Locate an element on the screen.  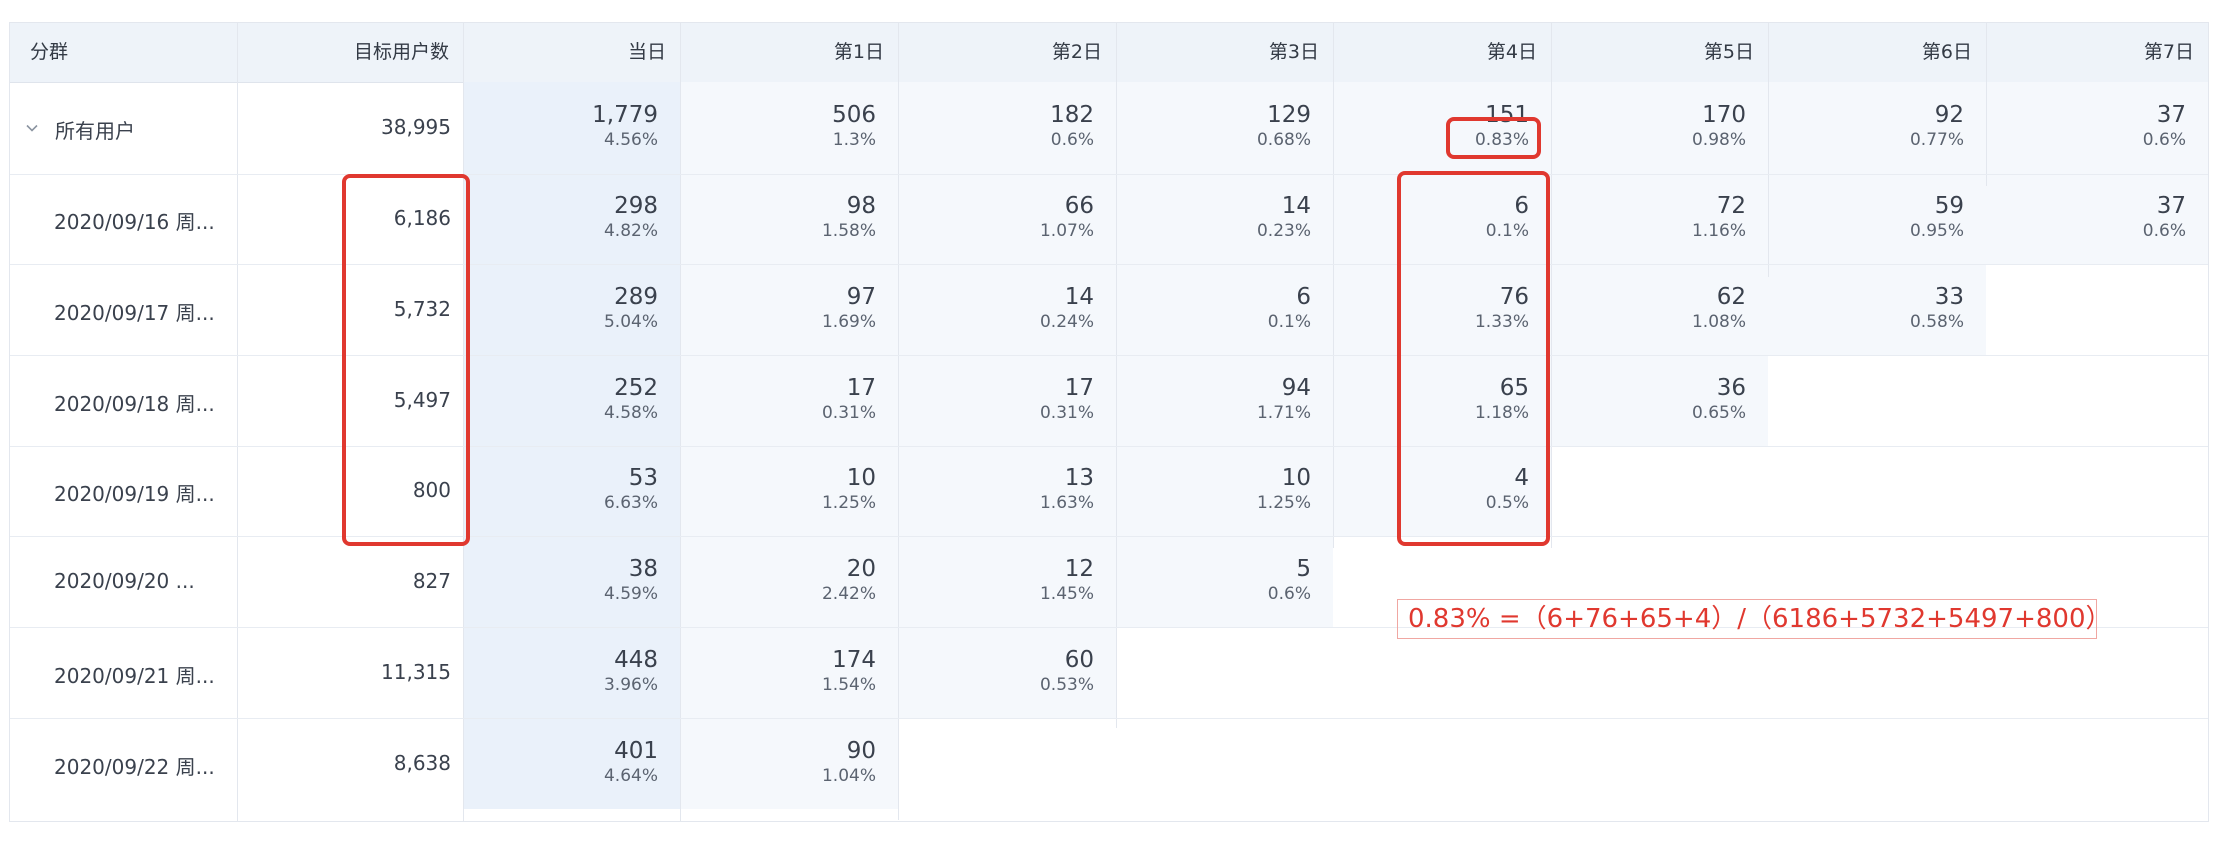
retention-cell: 36 0.65% is located at coordinates (1648, 399).